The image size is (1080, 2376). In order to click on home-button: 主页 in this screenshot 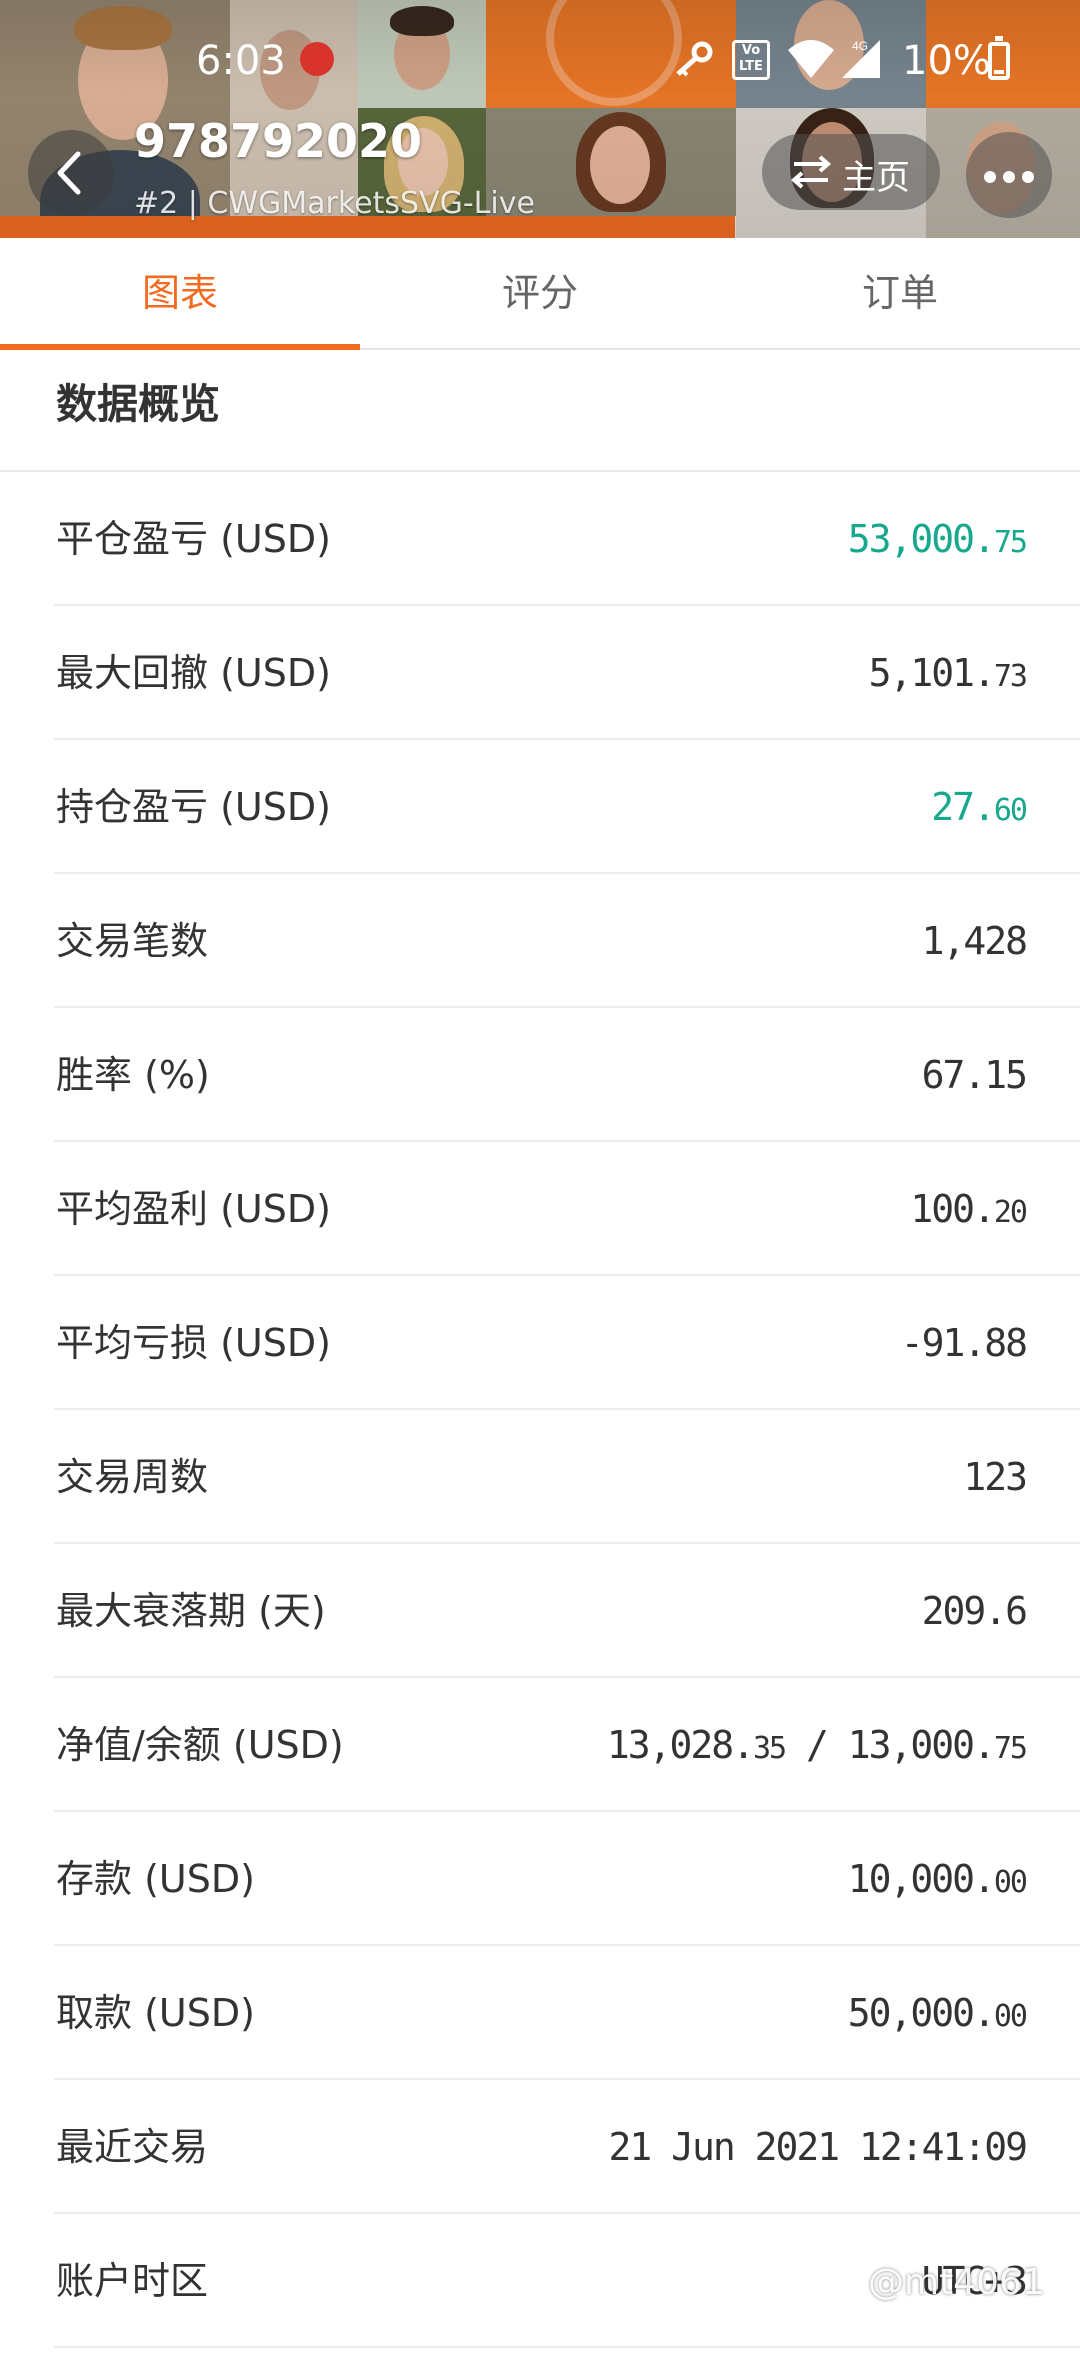, I will do `click(851, 172)`.